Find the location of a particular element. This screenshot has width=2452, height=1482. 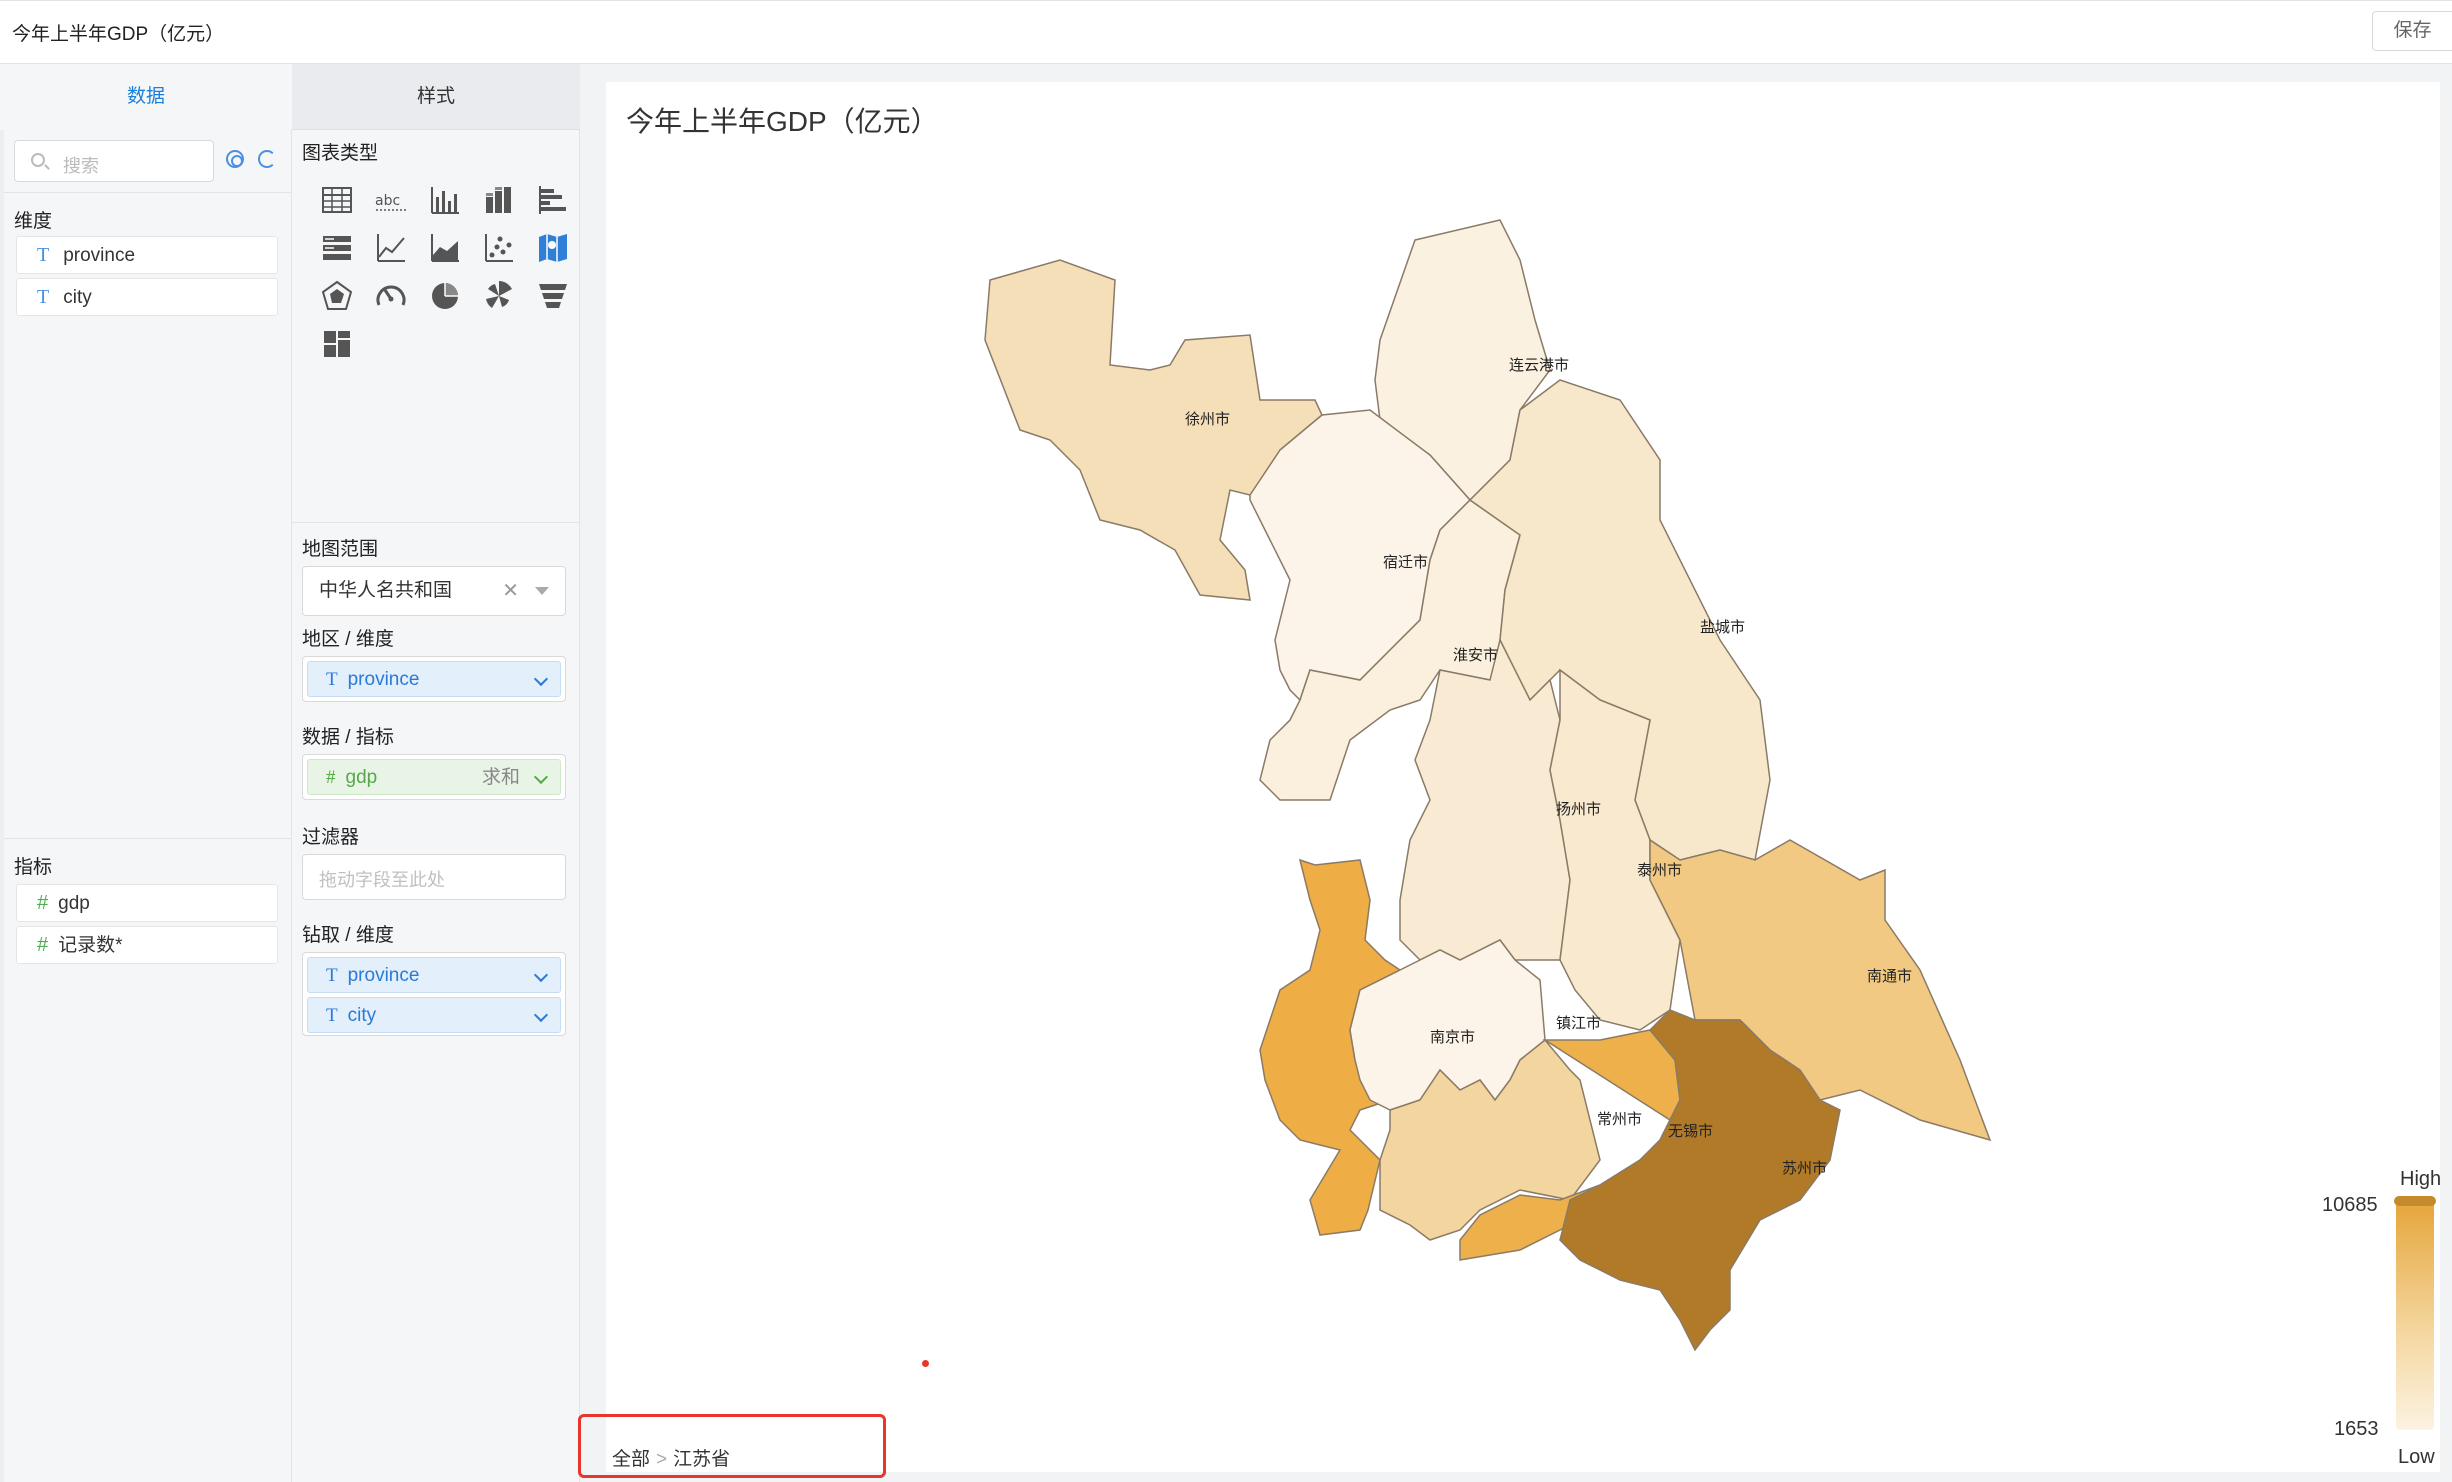

region-slot: Tprovince is located at coordinates (434, 679).